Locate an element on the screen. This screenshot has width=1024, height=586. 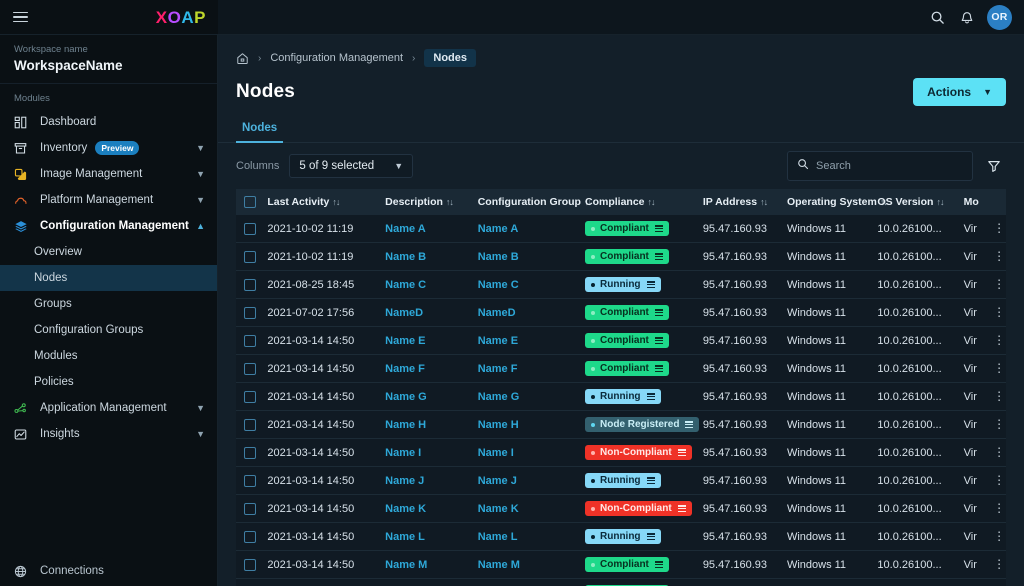
cell-configuration-group: Name K is located at coordinates (527, 509).